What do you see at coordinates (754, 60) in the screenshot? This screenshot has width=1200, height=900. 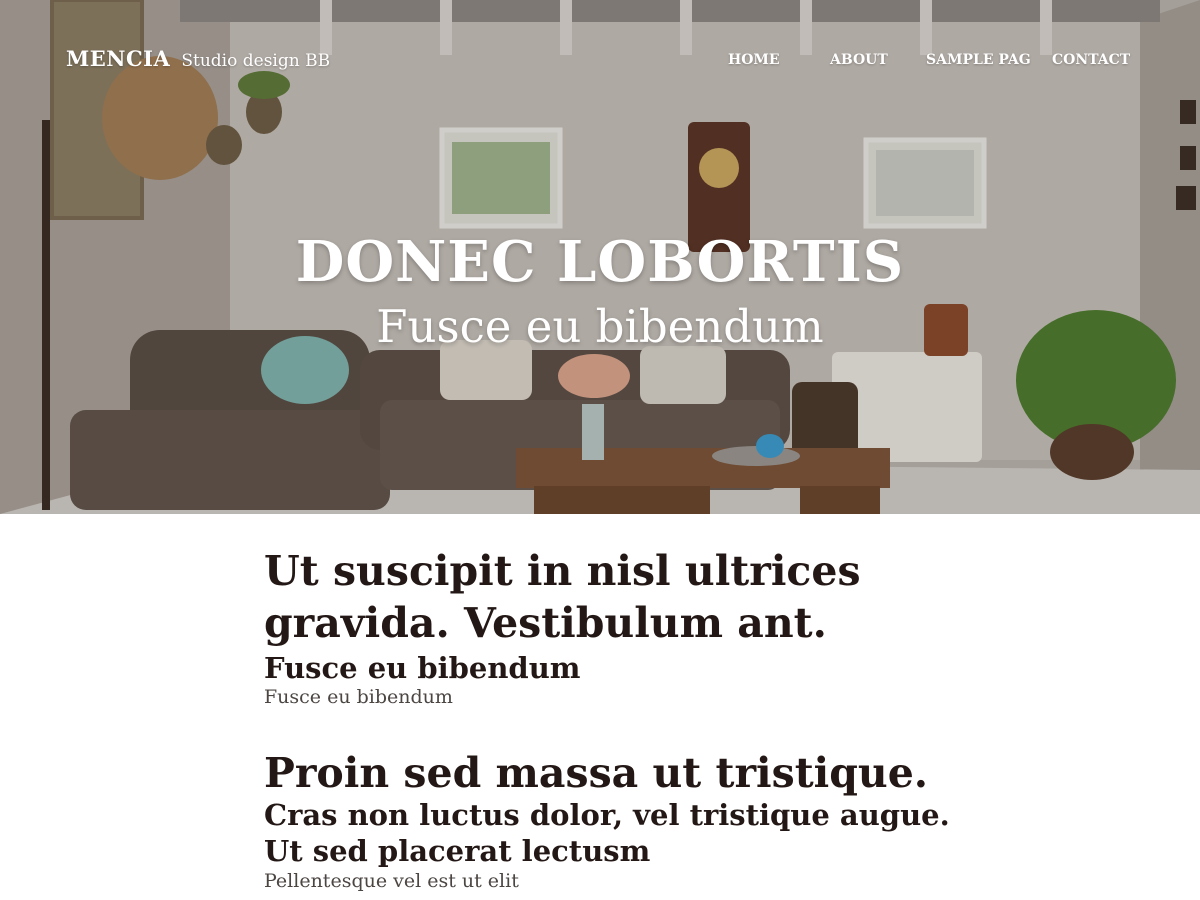 I see `nav-home-link: HOME` at bounding box center [754, 60].